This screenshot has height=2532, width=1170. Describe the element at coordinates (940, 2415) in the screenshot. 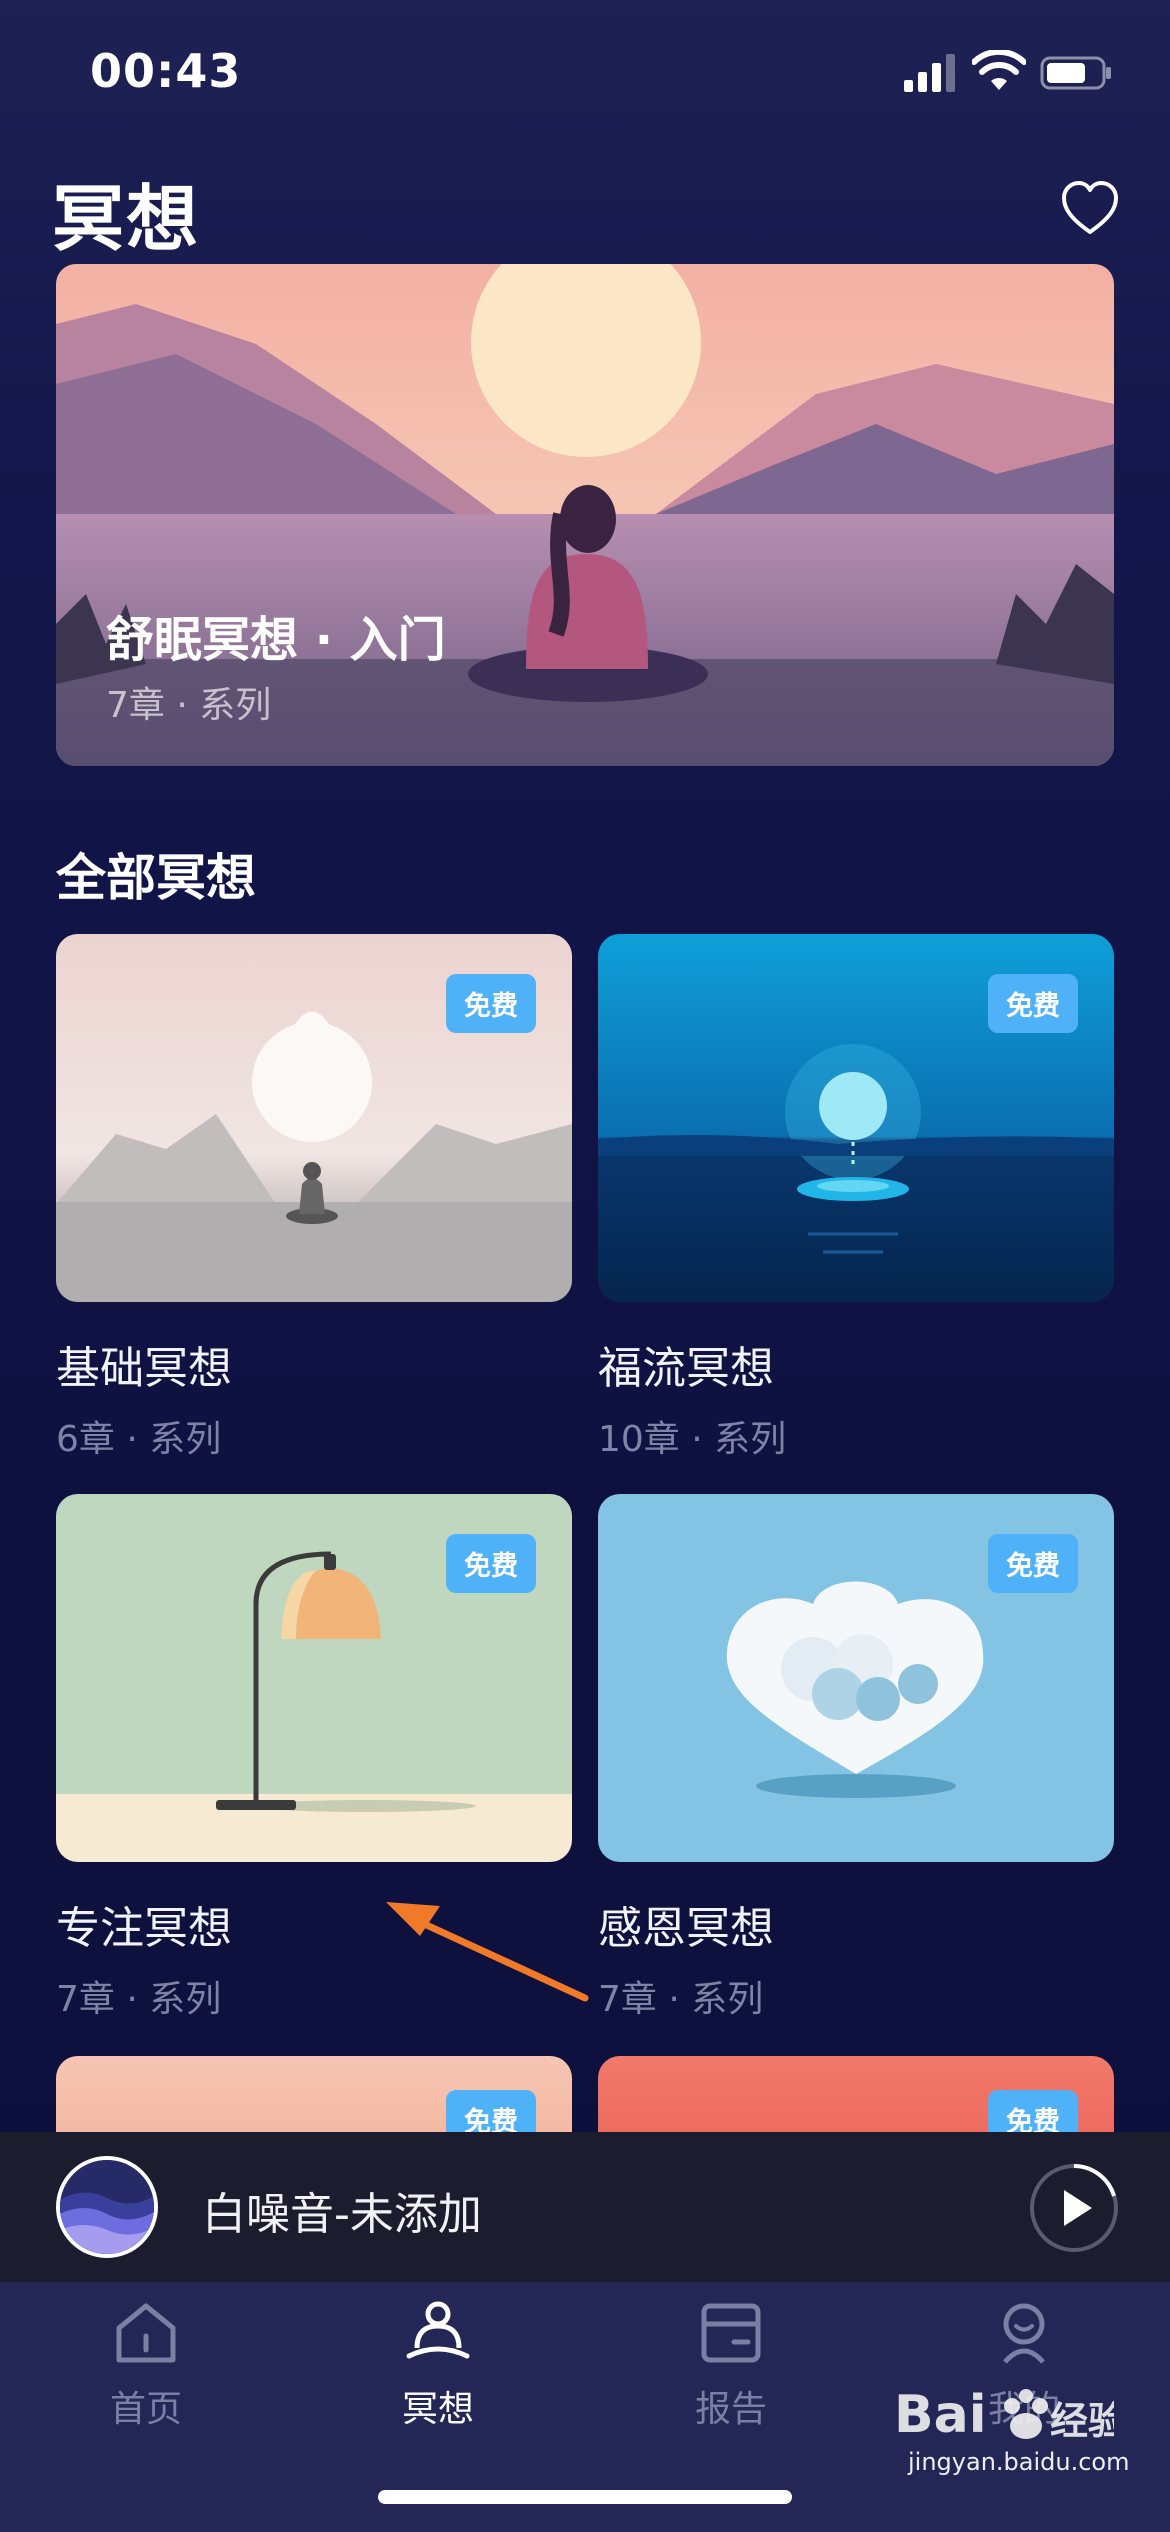

I see `svg-text: Bai` at that location.